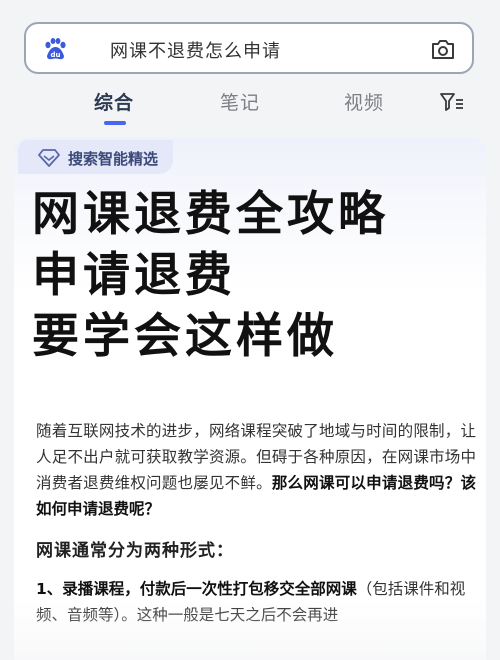  I want to click on hero-line-2: 申请退费, so click(134, 275).